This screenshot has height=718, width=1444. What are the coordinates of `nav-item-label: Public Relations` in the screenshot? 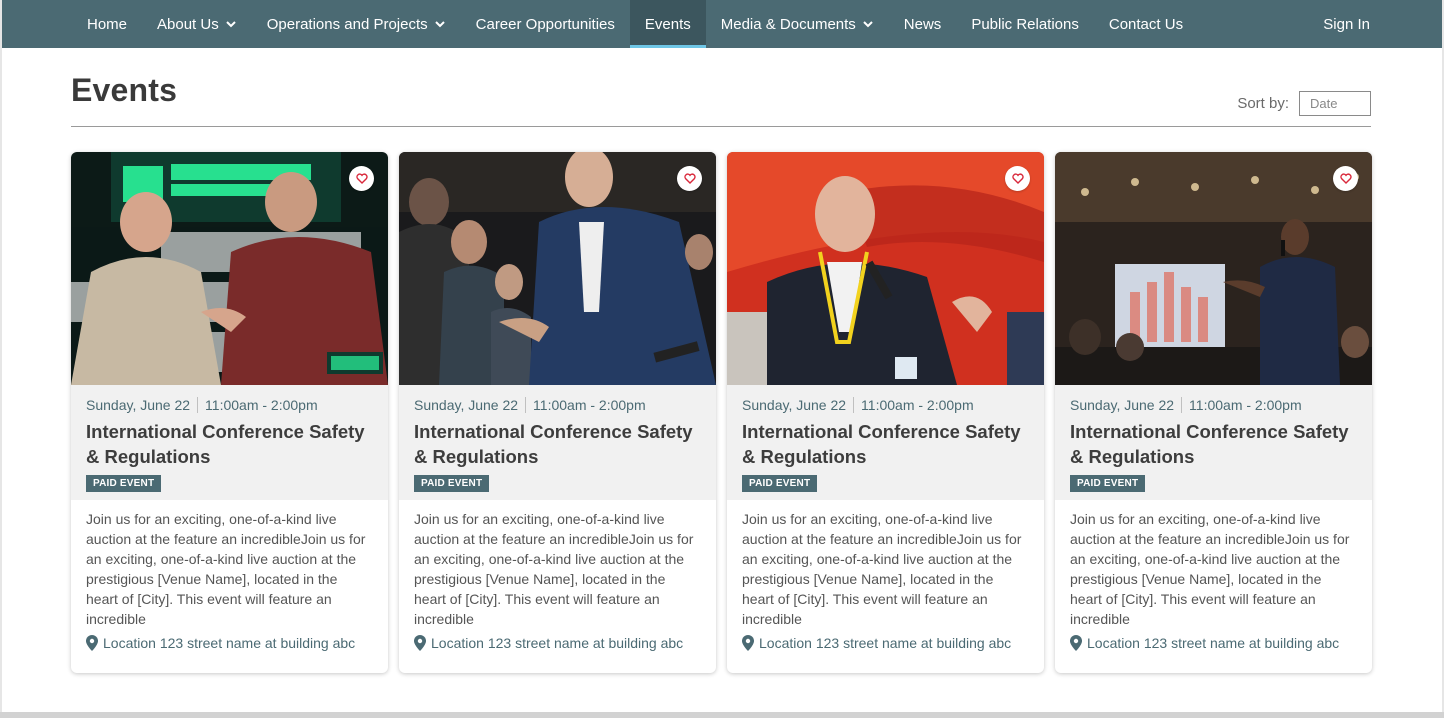 It's located at (1025, 24).